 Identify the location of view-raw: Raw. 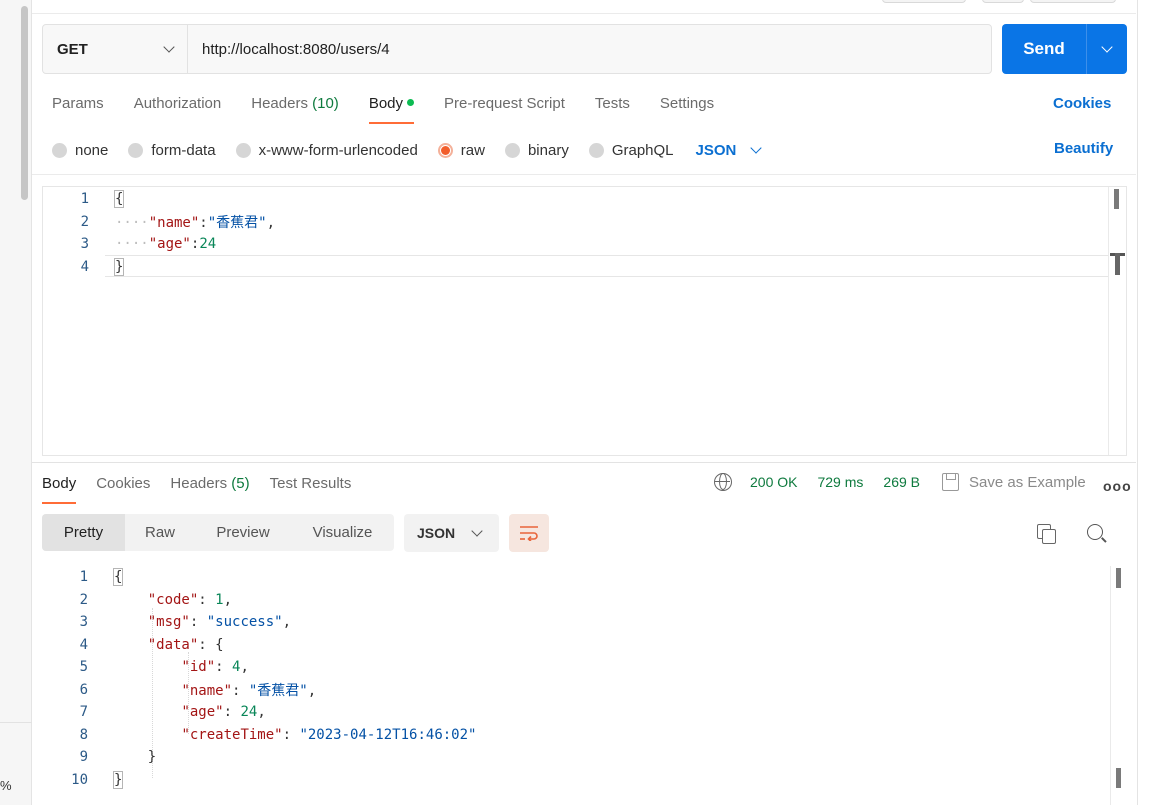
(160, 532).